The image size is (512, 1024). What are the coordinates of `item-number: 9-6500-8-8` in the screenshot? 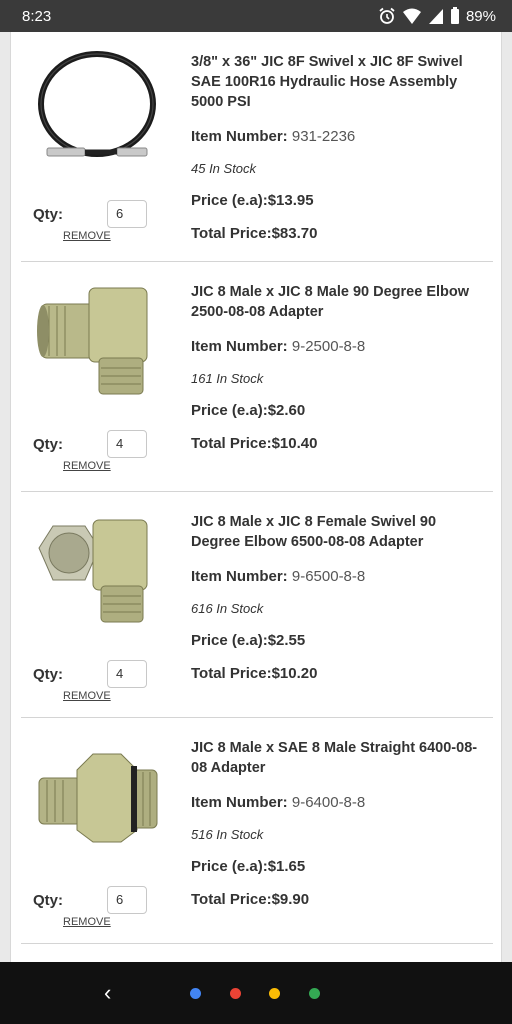 It's located at (328, 576).